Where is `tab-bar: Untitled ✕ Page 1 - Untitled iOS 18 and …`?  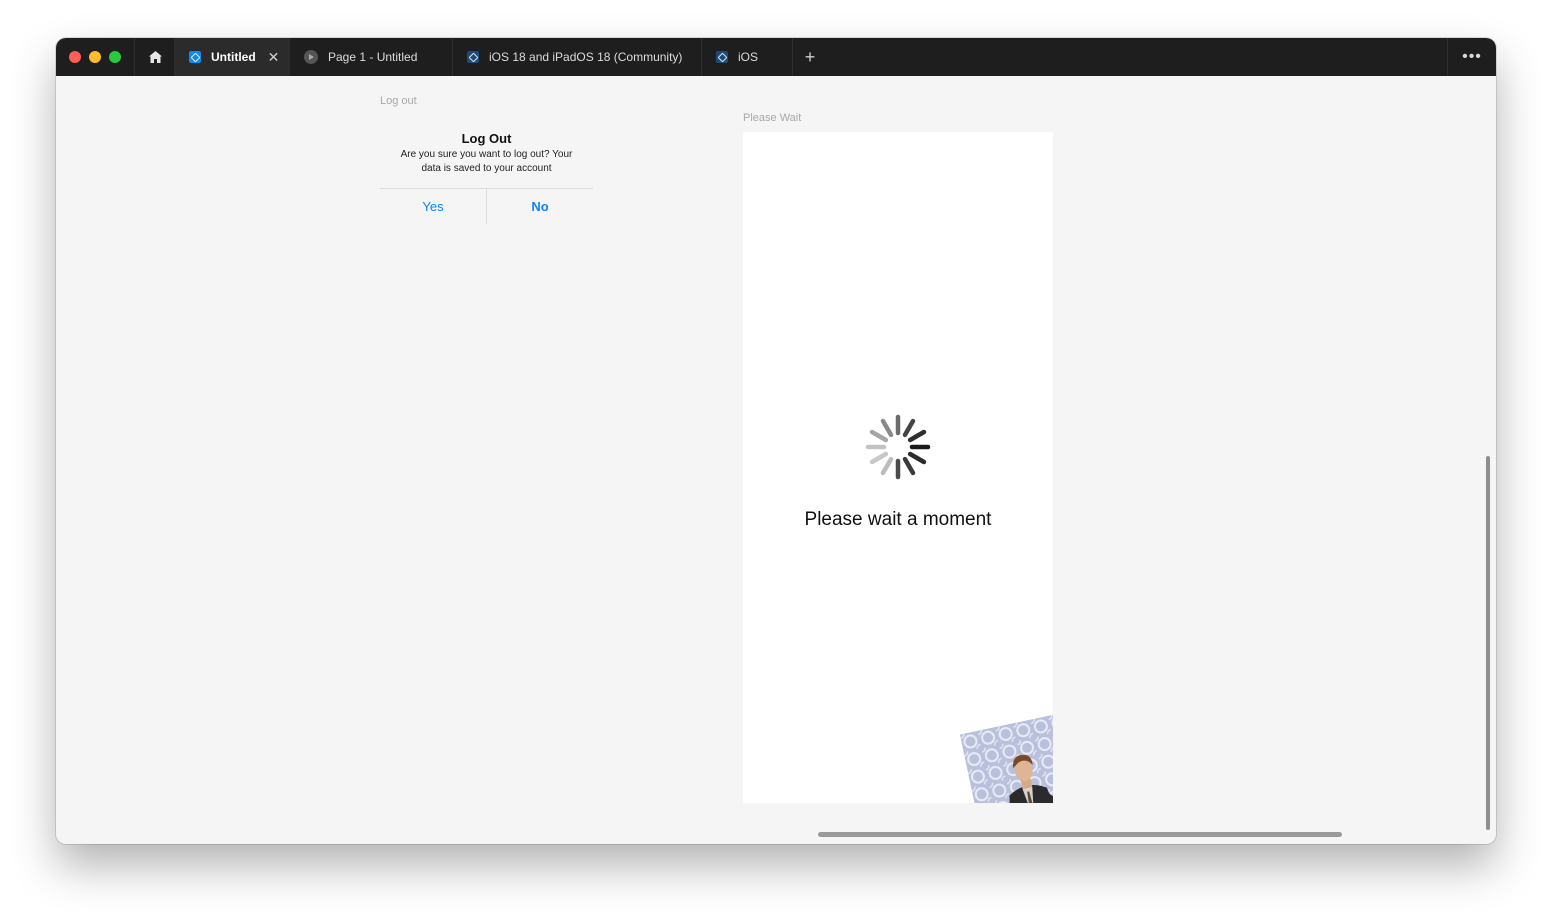 tab-bar: Untitled ✕ Page 1 - Untitled iOS 18 and … is located at coordinates (776, 57).